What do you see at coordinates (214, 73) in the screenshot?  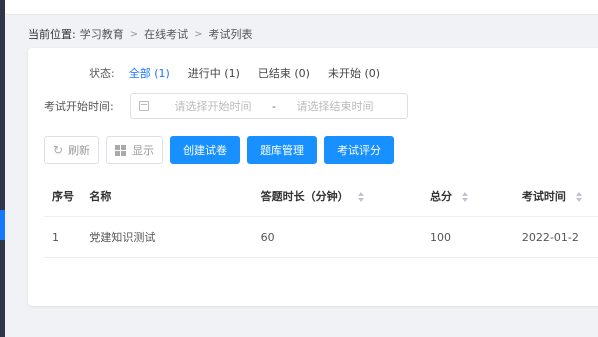 I see `status-option-ongoing: 进行中 (1)` at bounding box center [214, 73].